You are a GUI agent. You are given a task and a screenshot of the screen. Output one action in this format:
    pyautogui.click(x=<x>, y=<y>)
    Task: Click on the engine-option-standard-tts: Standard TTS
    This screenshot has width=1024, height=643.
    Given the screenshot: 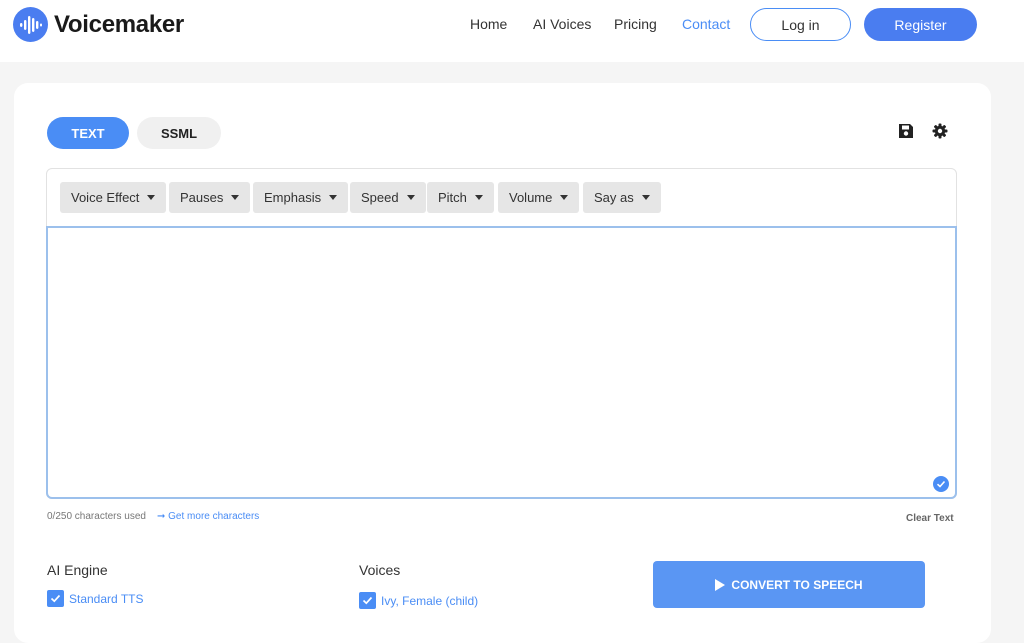 What is the action you would take?
    pyautogui.click(x=95, y=598)
    